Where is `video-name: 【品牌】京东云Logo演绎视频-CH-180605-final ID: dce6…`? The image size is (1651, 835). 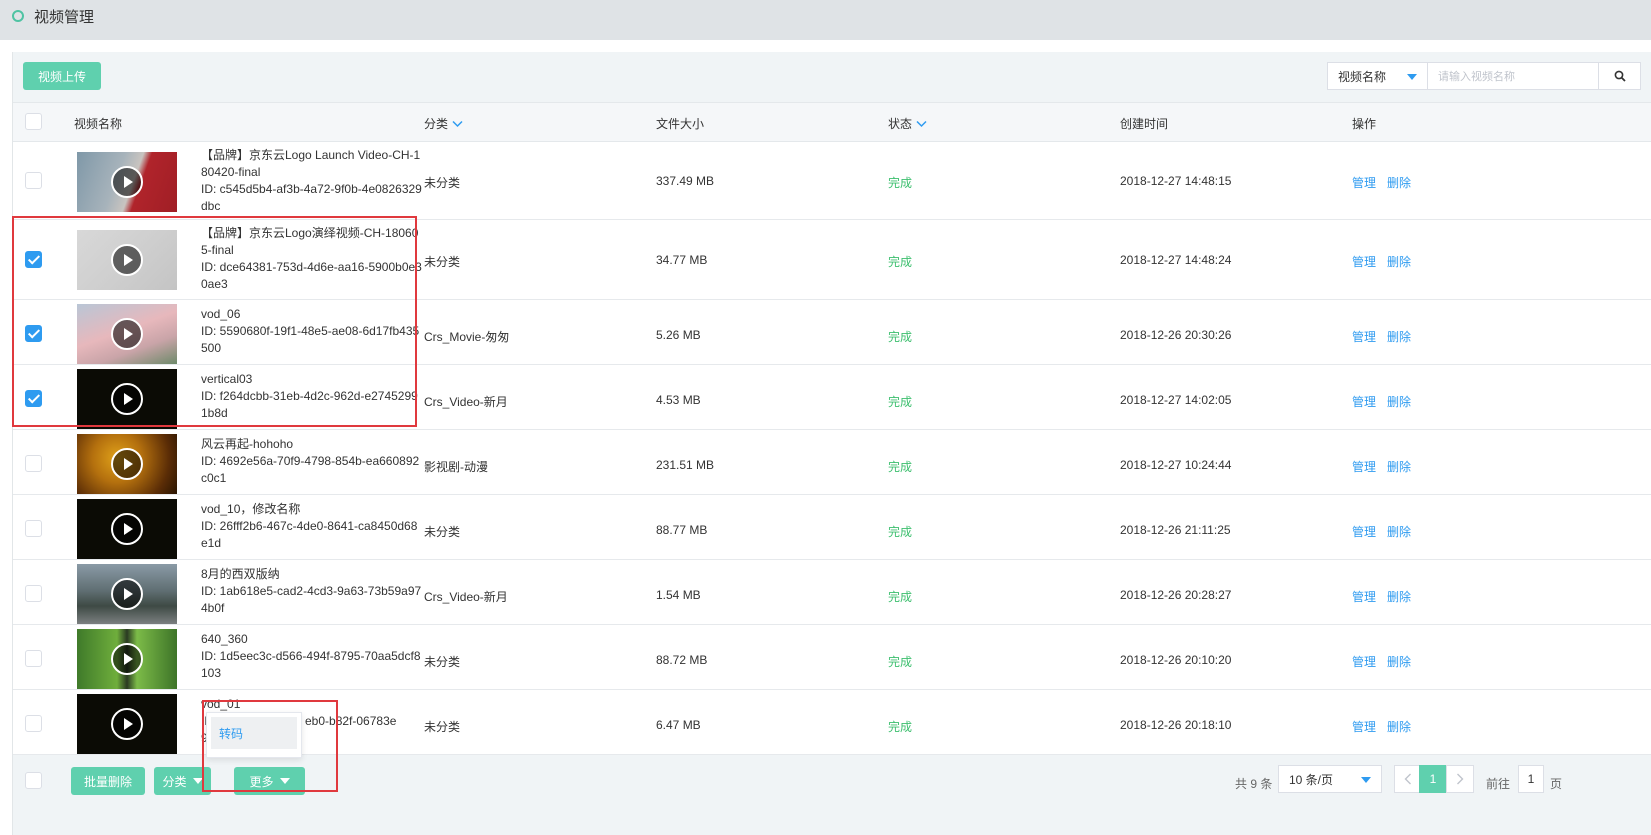
video-name: 【品牌】京东云Logo演绎视频-CH-180605-final ID: dce6… is located at coordinates (312, 259).